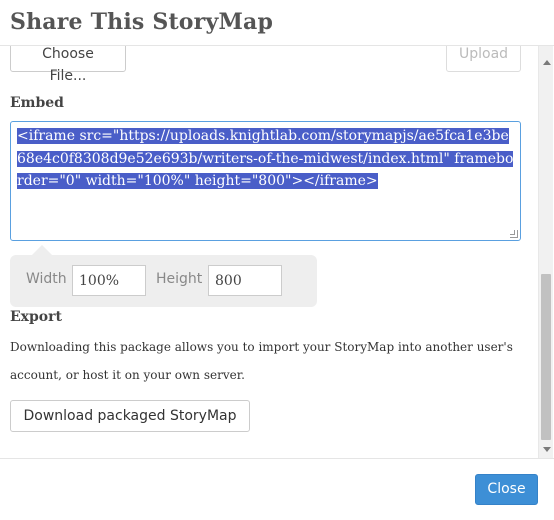 The width and height of the screenshot is (554, 520). What do you see at coordinates (545, 252) in the screenshot?
I see `vertical-scrollbar` at bounding box center [545, 252].